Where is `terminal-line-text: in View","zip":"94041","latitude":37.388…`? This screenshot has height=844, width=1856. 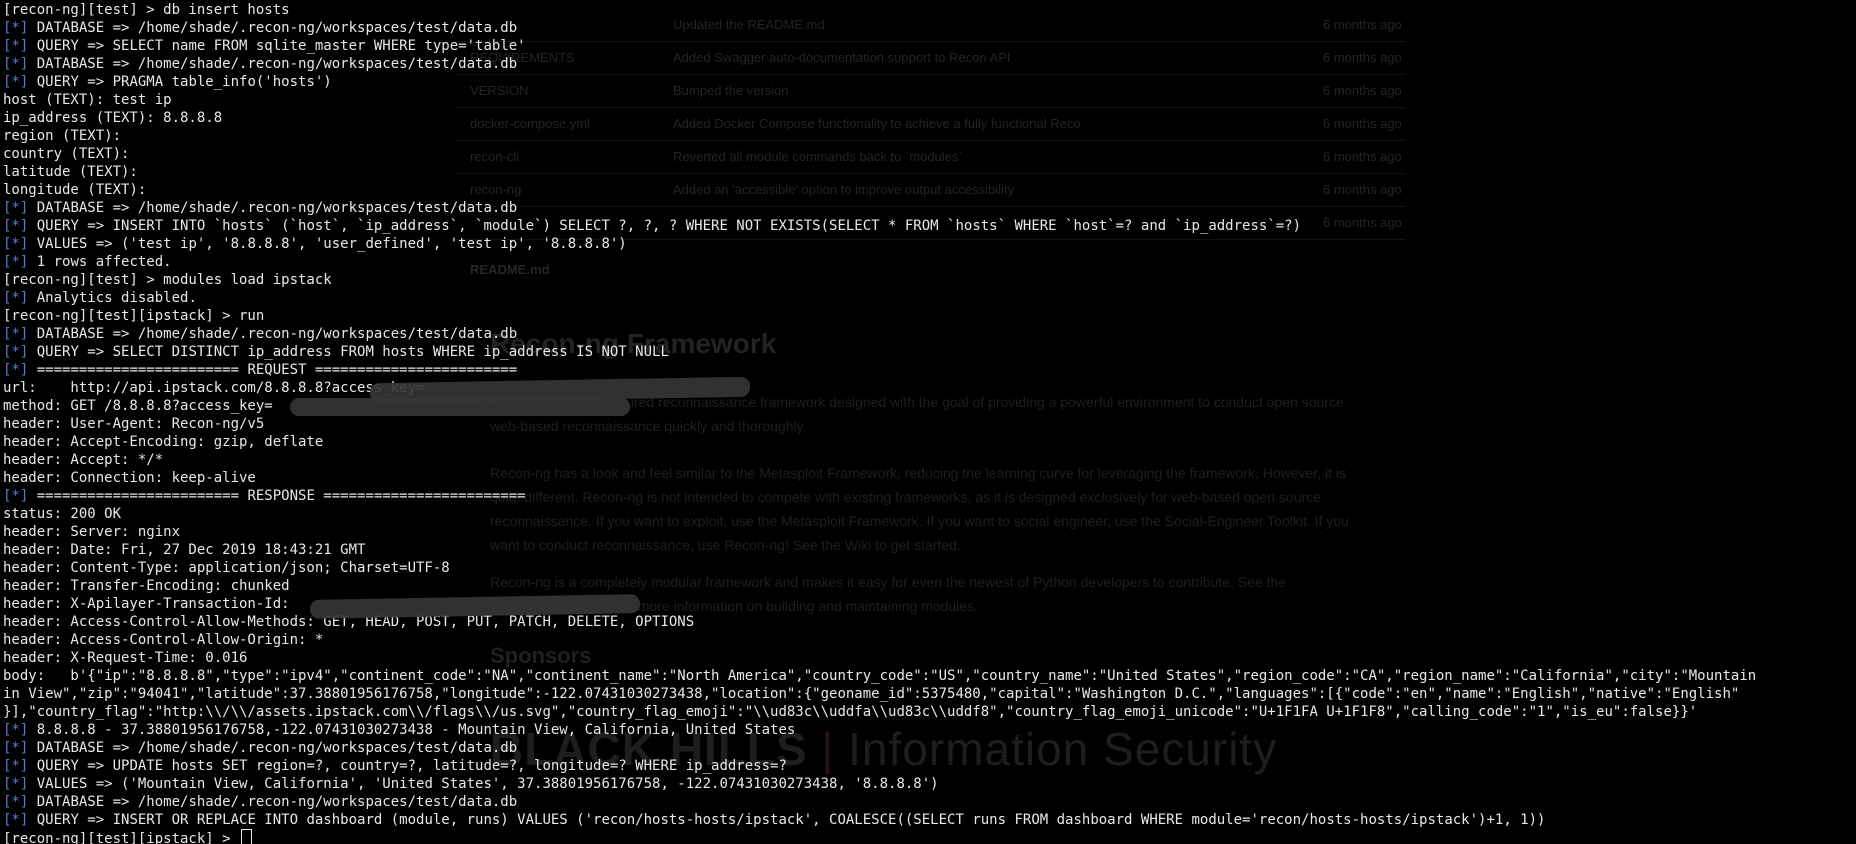 terminal-line-text: in View","zip":"94041","latitude":37.388… is located at coordinates (871, 694).